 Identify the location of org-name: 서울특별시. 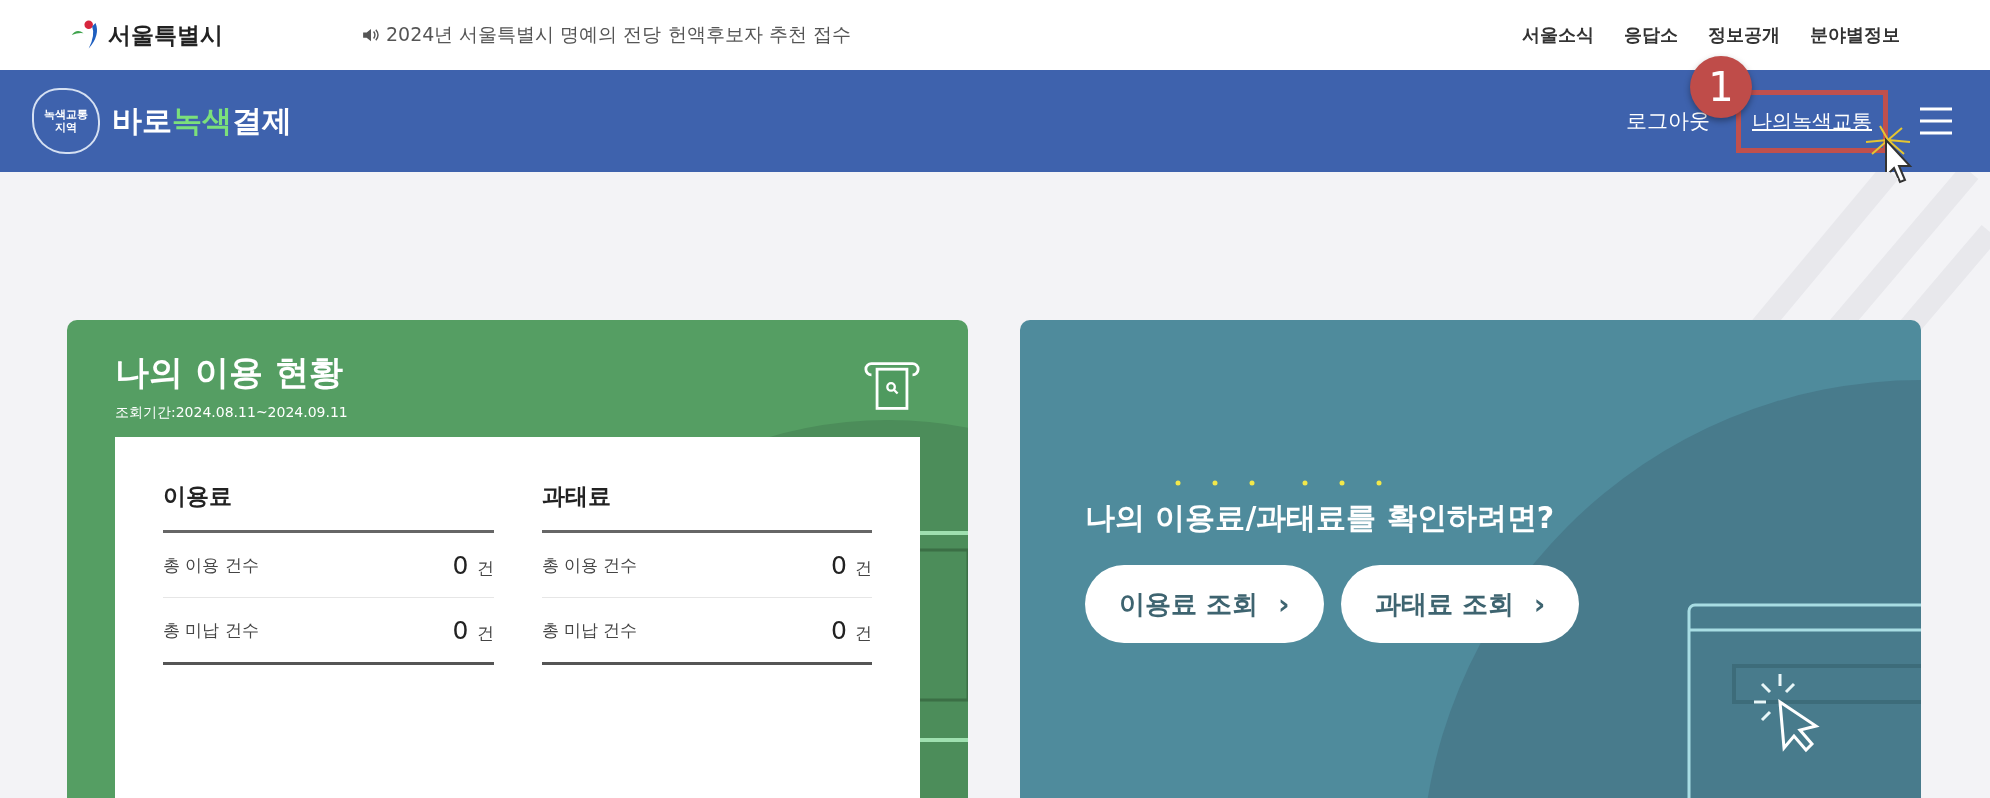
(165, 35).